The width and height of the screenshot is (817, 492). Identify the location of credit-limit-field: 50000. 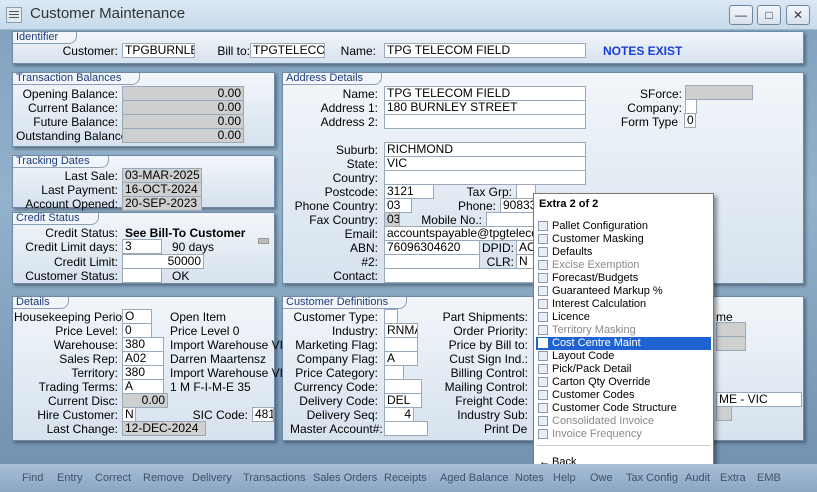
(163, 261).